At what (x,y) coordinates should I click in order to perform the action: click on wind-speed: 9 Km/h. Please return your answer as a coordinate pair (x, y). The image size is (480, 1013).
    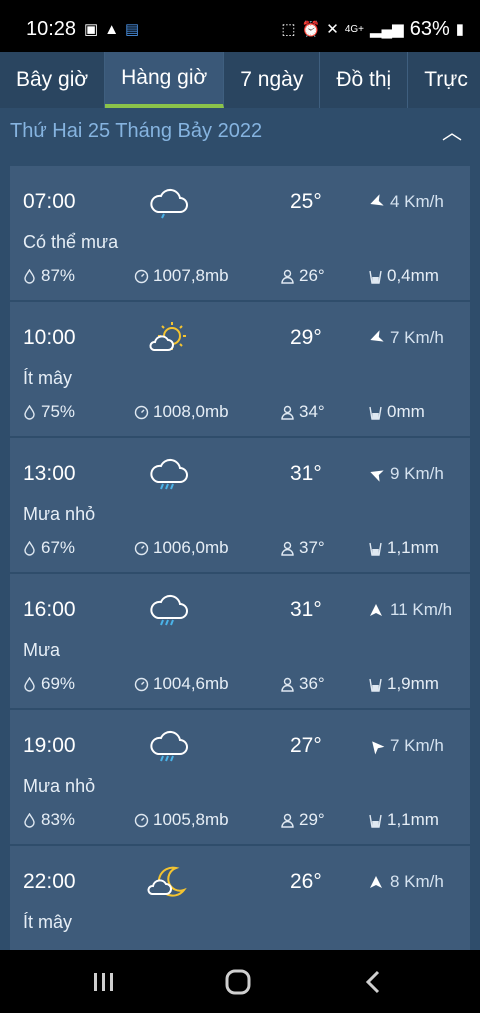
    Looking at the image, I should click on (417, 473).